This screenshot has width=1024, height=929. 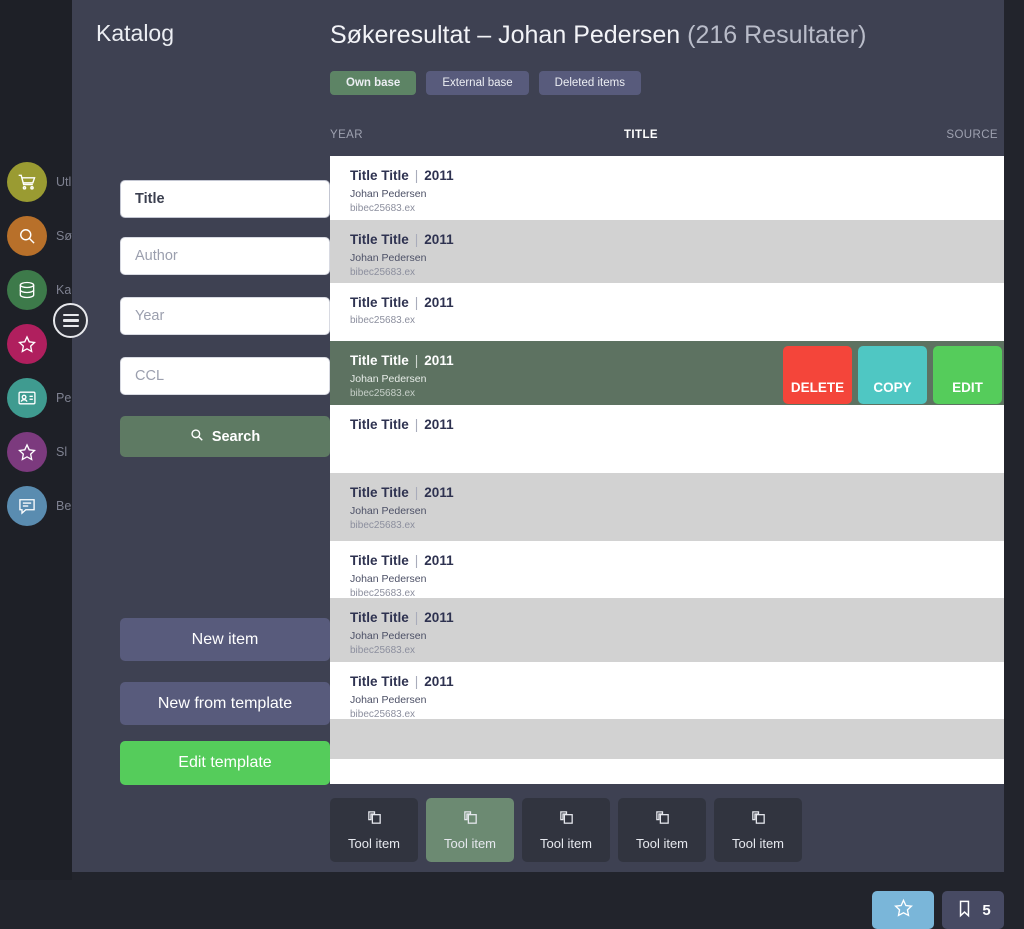 I want to click on table-row: Title Title | 2011 bibec25683.ex, so click(x=667, y=312).